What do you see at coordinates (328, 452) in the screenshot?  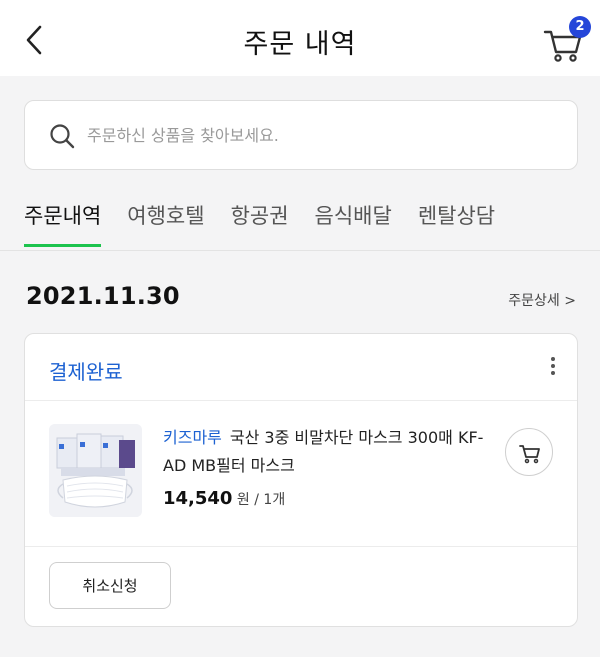 I see `product-name: 키즈마루 국산 3중 비말차단 마스크 300매 KF-AD MB필터 마스크` at bounding box center [328, 452].